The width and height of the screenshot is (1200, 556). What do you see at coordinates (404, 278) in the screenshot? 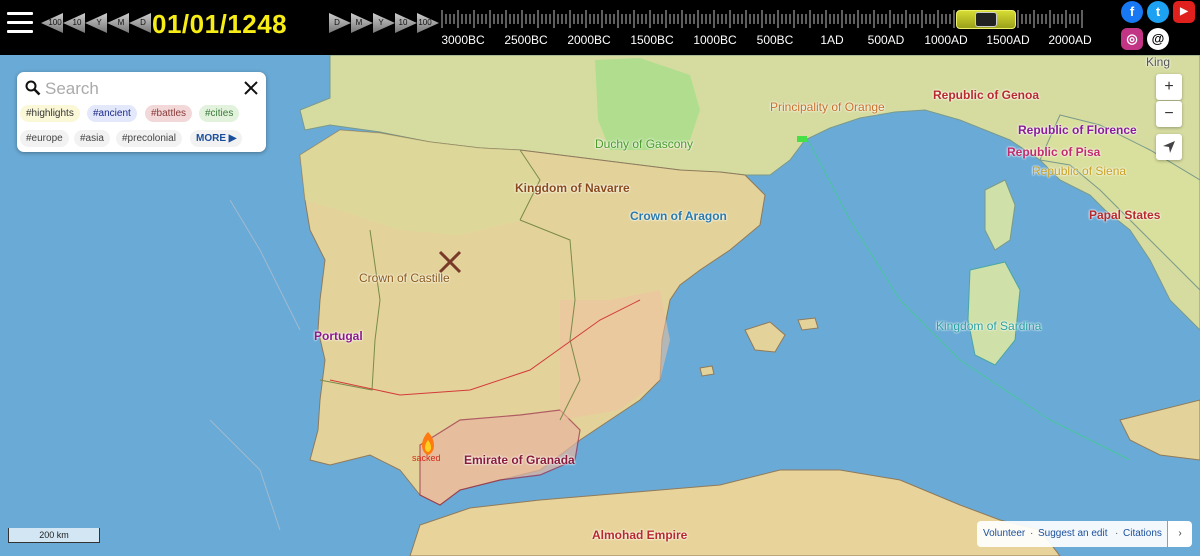
I see `label-crown-of-castille: Crown of Castille` at bounding box center [404, 278].